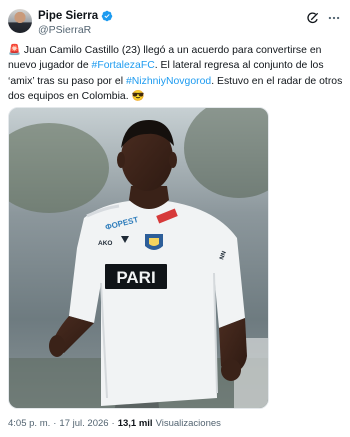  I want to click on jersey-sponsor-text: PARI, so click(135, 277).